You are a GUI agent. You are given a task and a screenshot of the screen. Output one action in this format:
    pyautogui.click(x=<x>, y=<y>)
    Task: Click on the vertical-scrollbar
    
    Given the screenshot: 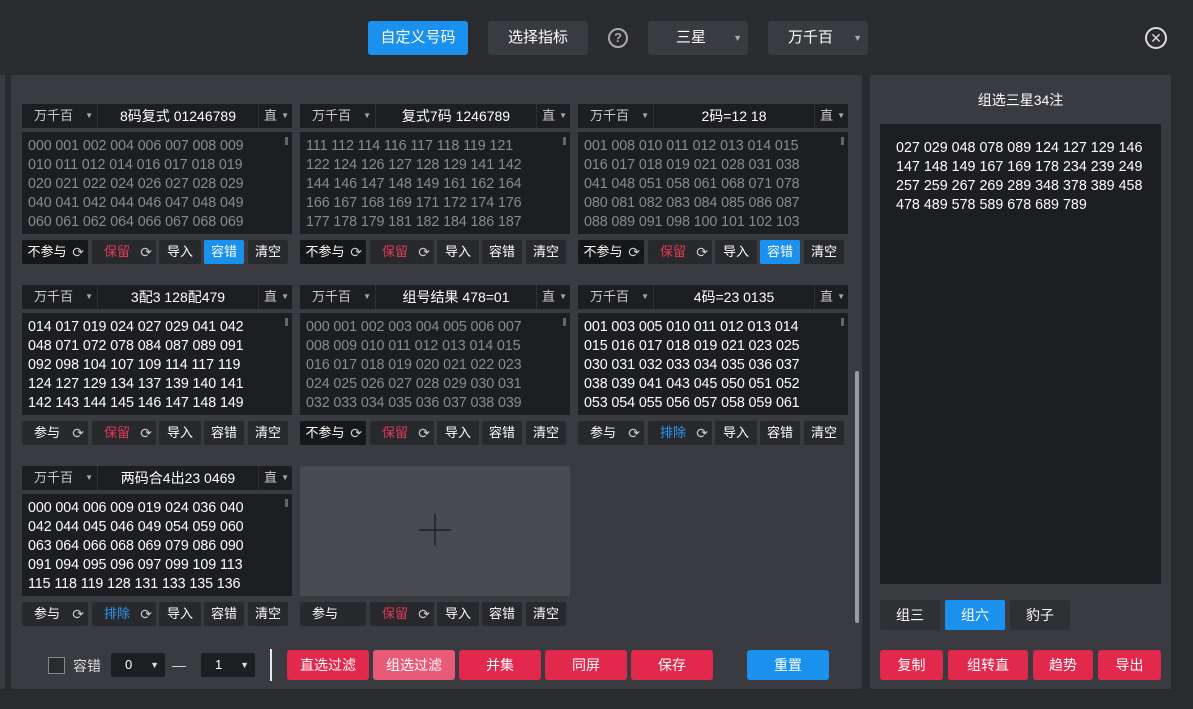 What is the action you would take?
    pyautogui.click(x=857, y=497)
    